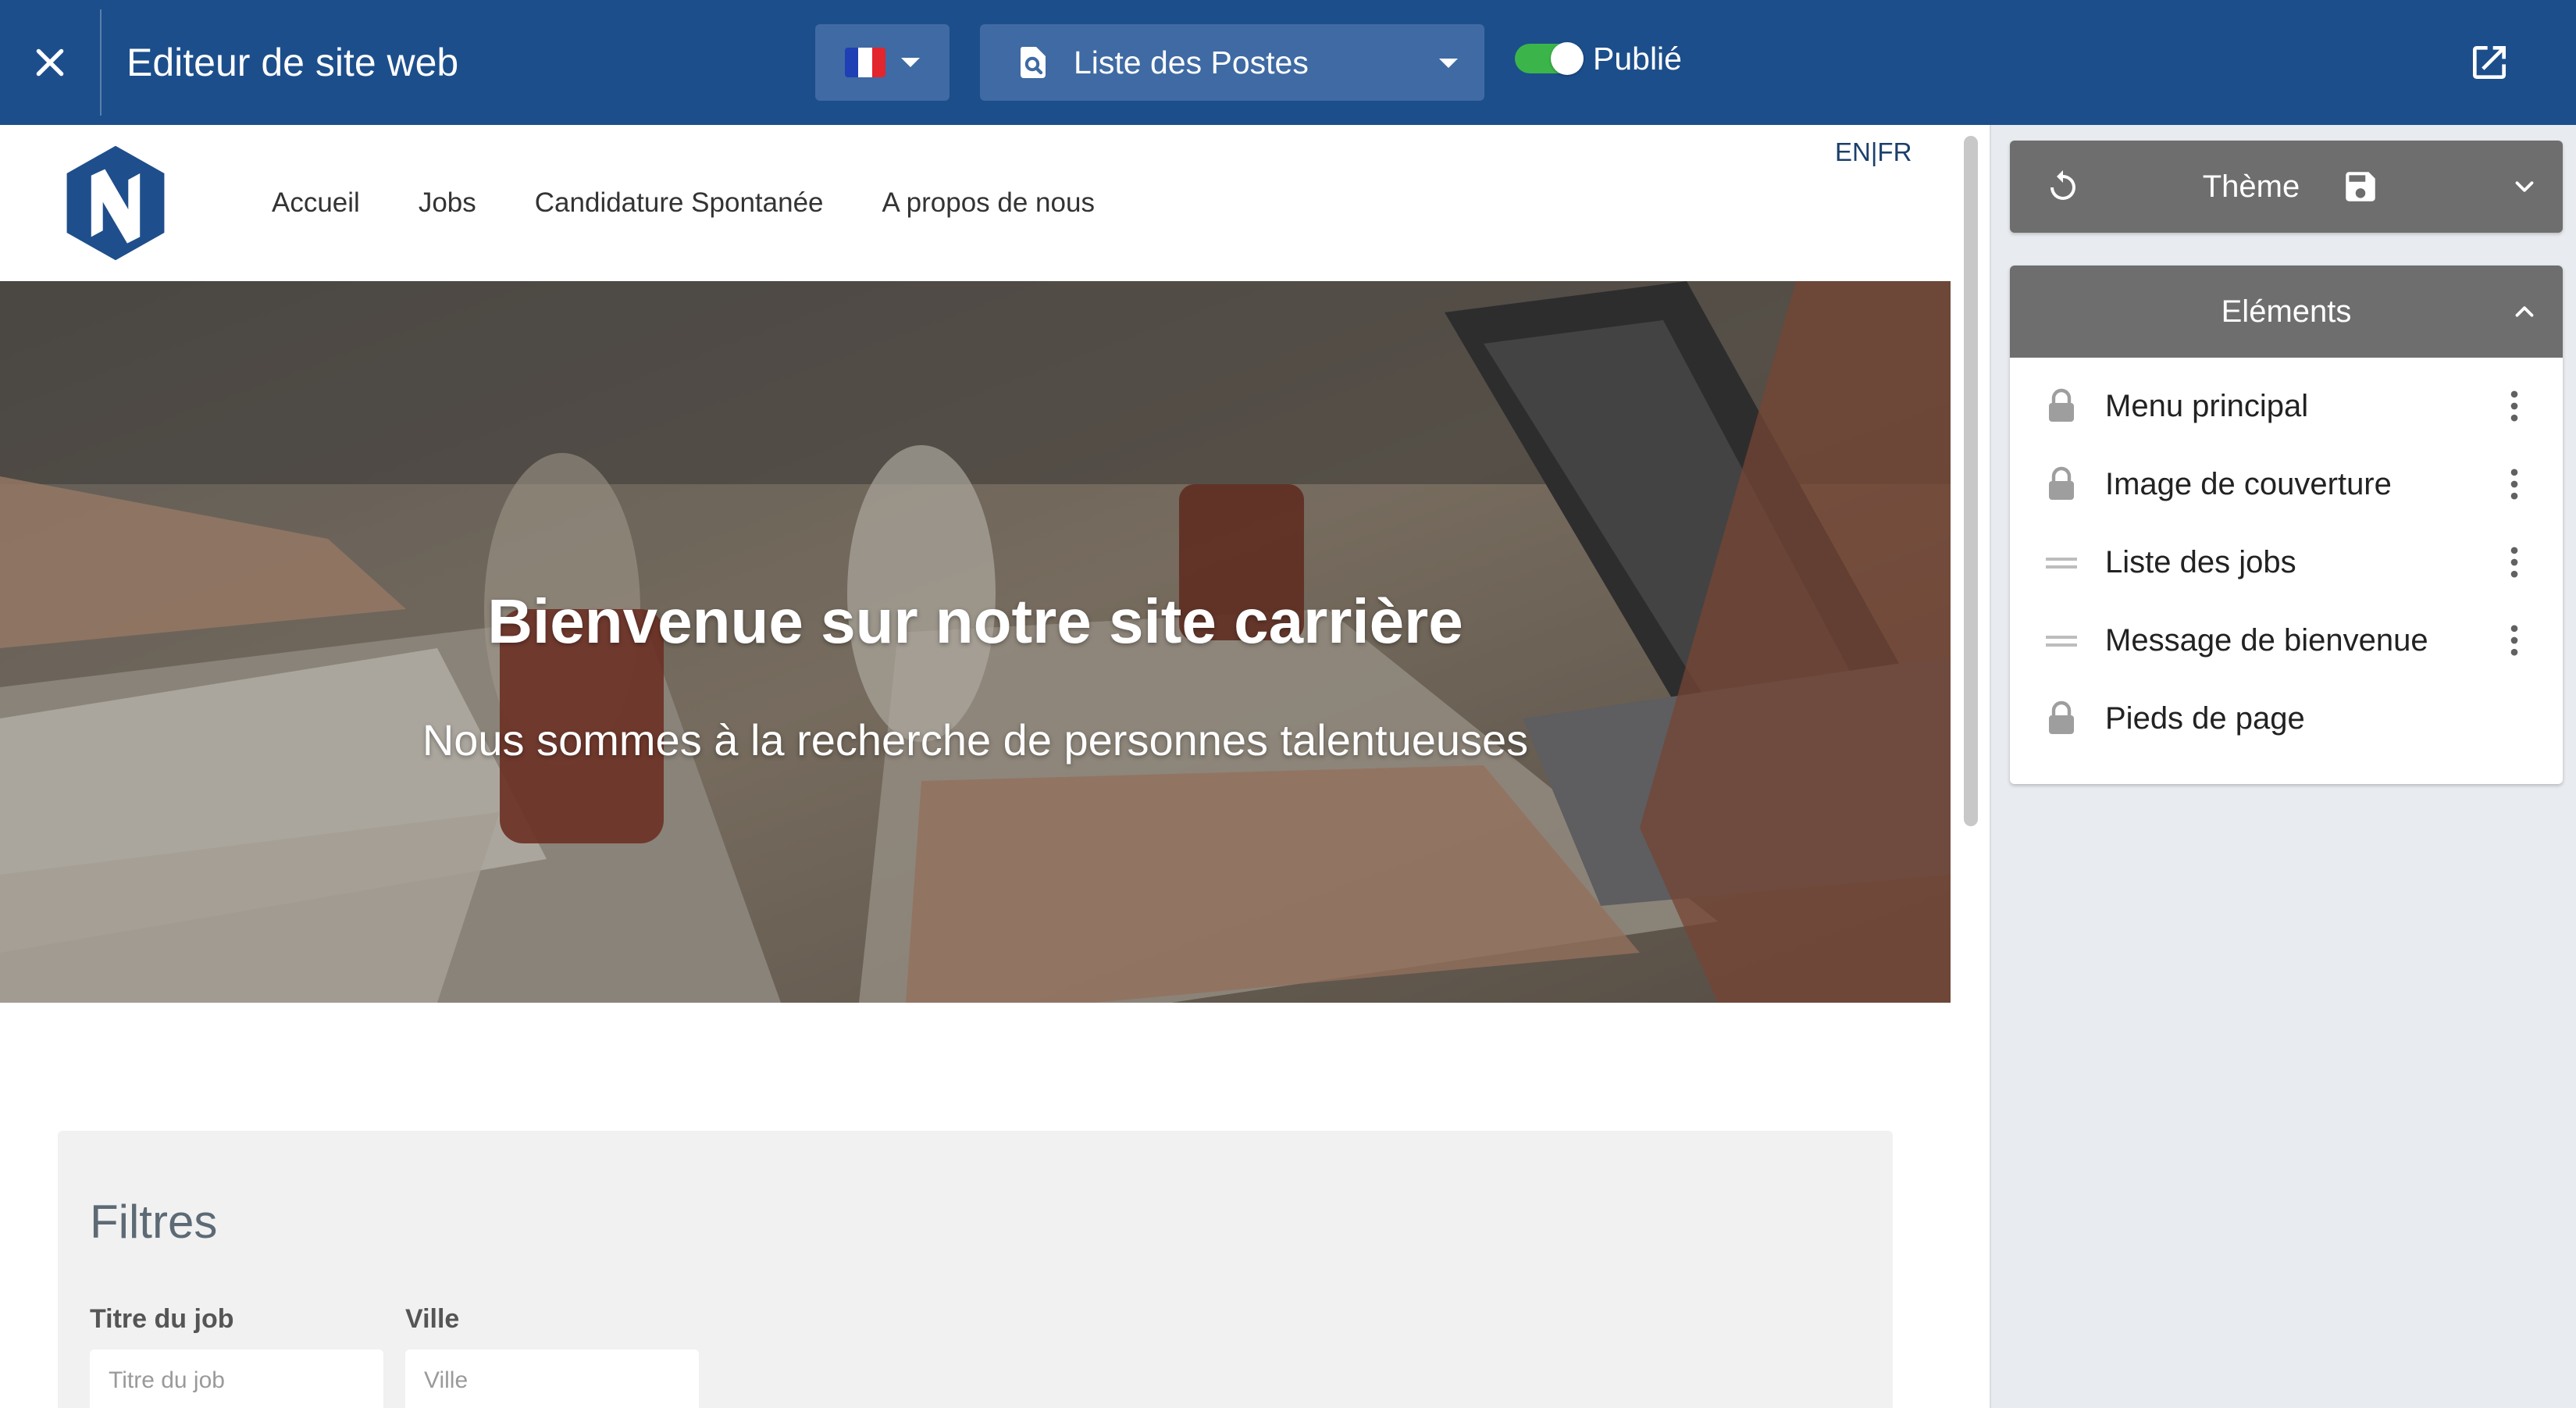 This screenshot has width=2576, height=1408. I want to click on lang-en-link: EN, so click(1853, 151).